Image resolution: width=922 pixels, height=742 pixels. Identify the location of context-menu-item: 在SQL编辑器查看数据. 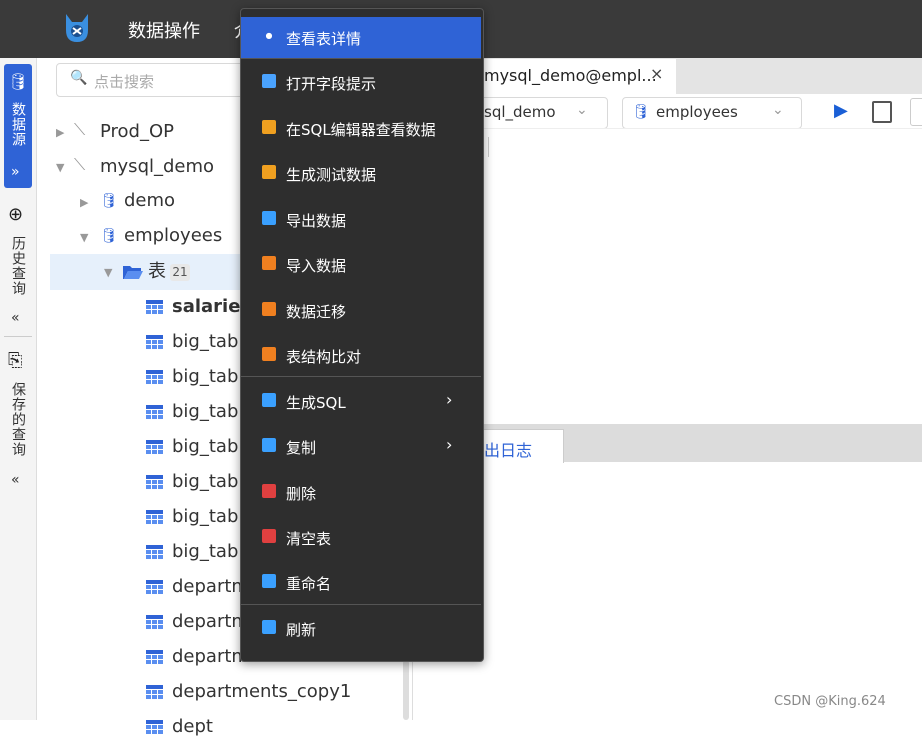
(361, 129).